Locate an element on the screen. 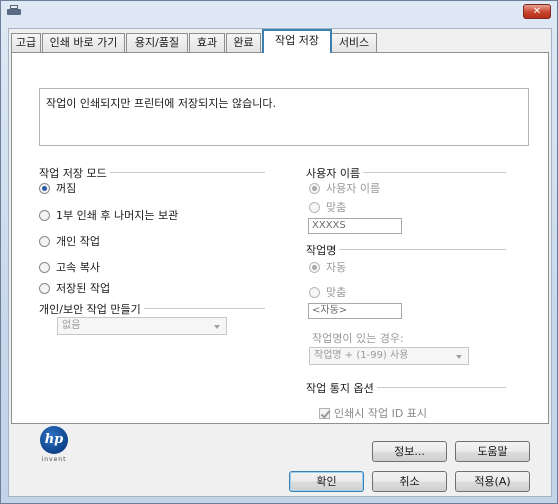 The height and width of the screenshot is (504, 558). radio-mode-off: 꺼짐 is located at coordinates (57, 188).